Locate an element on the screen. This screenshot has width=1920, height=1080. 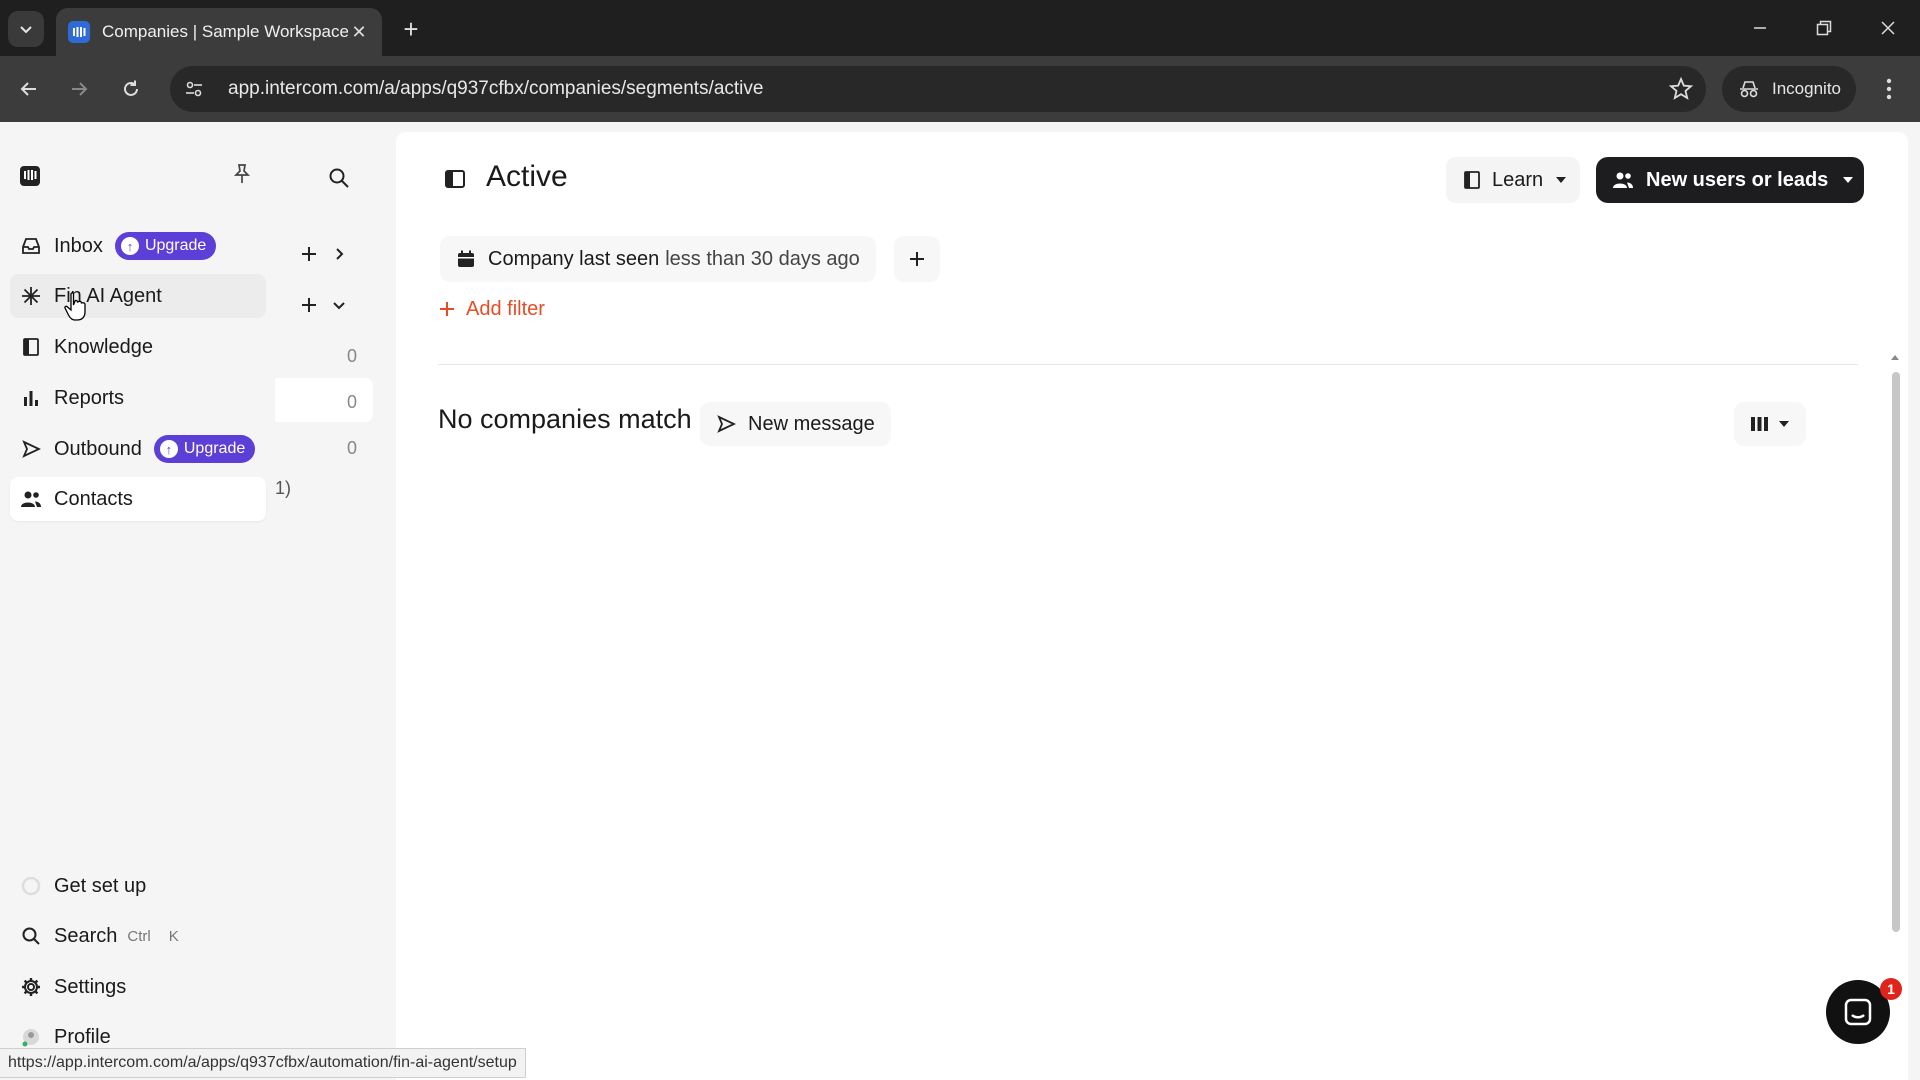
sidebar-item-label: Knowledge is located at coordinates (103, 346).